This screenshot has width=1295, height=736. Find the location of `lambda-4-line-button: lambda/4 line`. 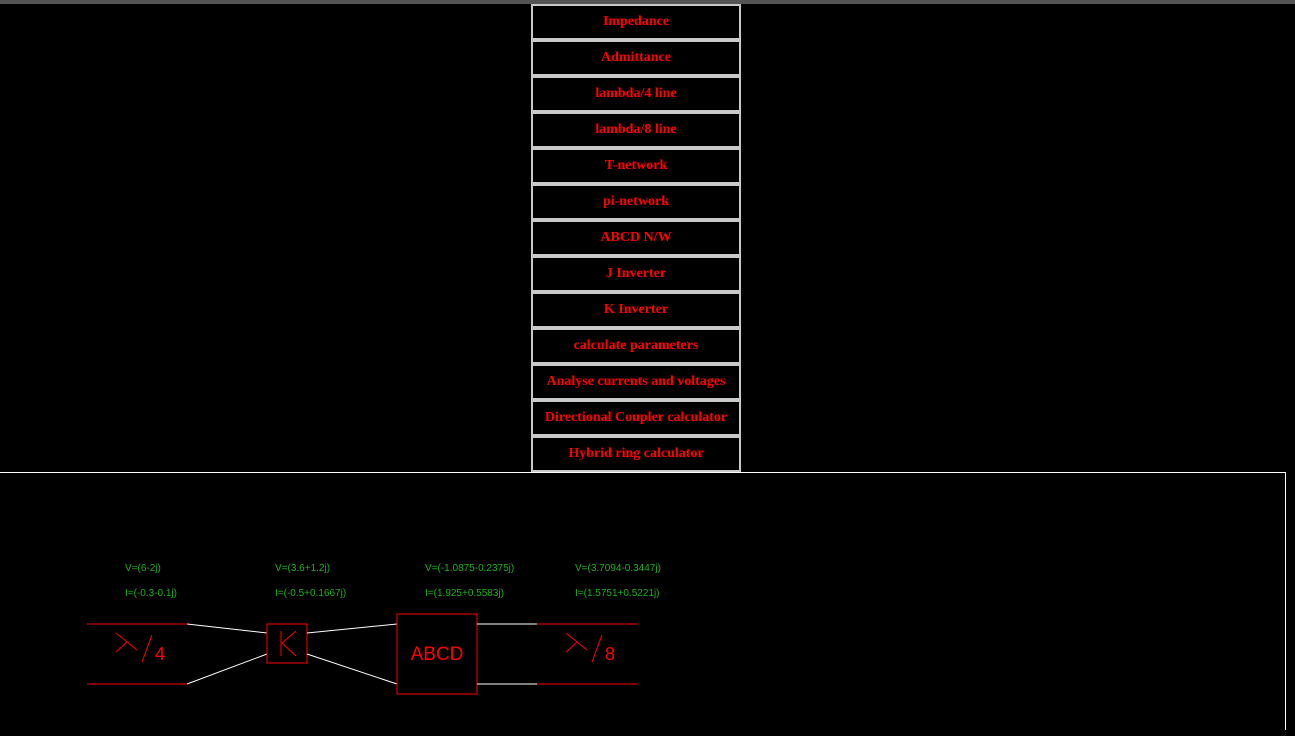

lambda-4-line-button: lambda/4 line is located at coordinates (636, 94).